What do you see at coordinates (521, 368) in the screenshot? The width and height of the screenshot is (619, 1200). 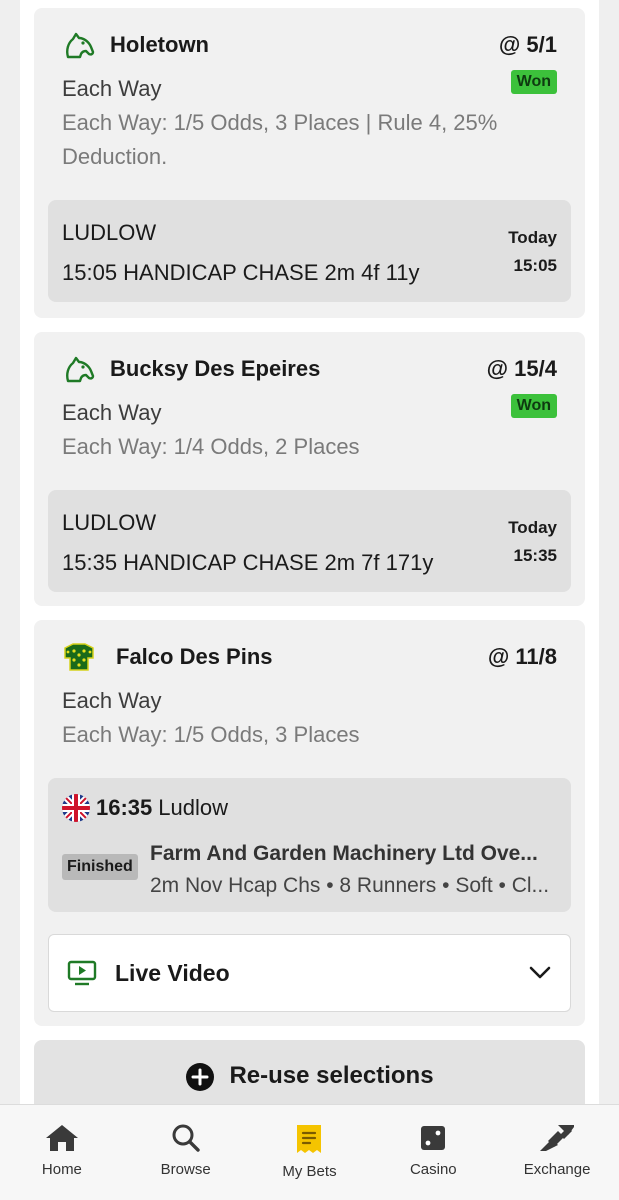 I see `bet-odds: @ 15/4` at bounding box center [521, 368].